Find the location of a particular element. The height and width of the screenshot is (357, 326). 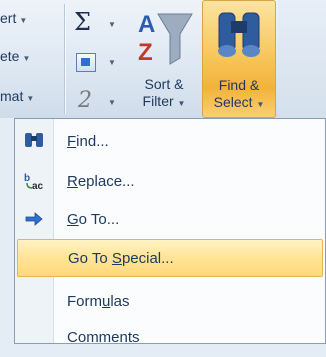

replace-icon: b ac is located at coordinates (34, 182).